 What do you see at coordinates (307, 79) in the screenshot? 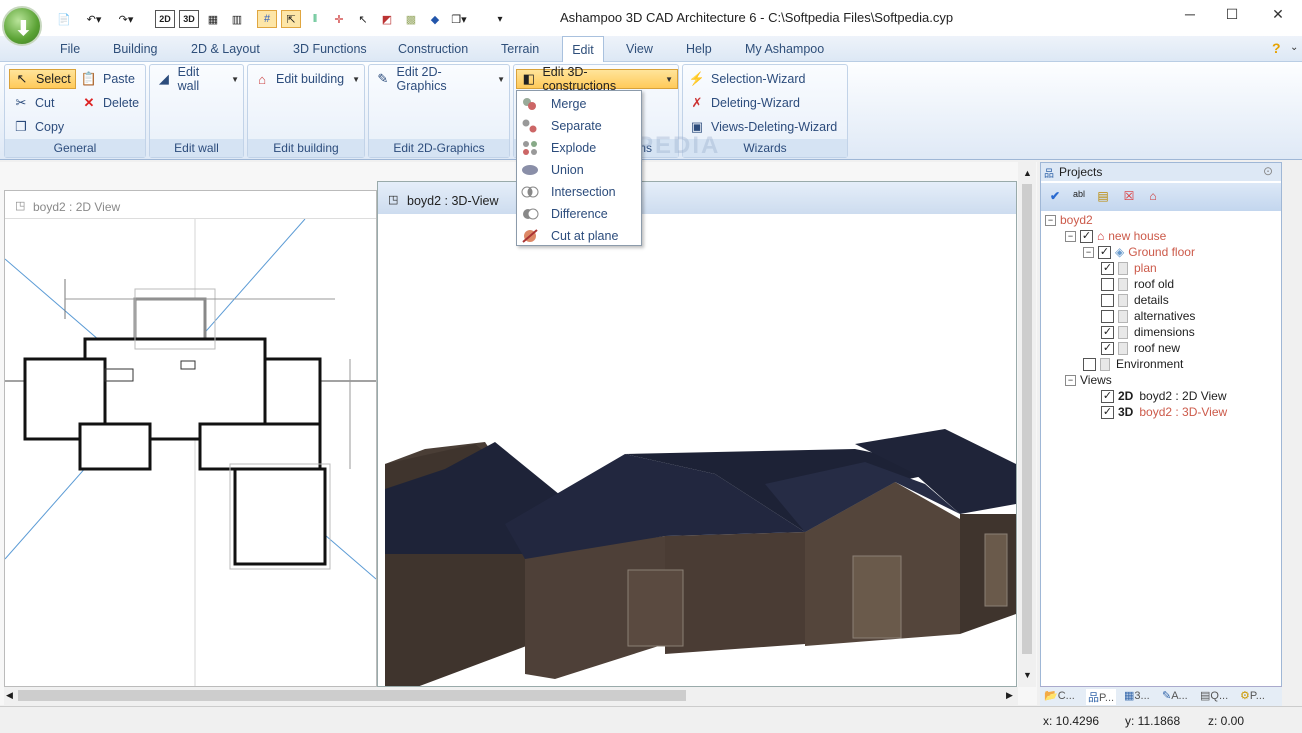
I see `edit-building-button: ⌂ Edit building ▼` at bounding box center [307, 79].